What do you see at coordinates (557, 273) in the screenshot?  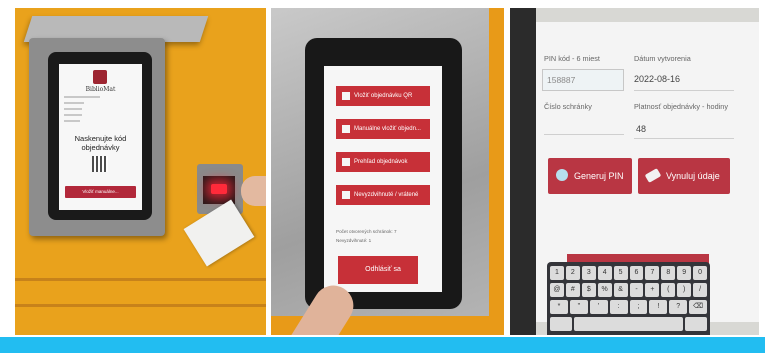 I see `key: 1` at bounding box center [557, 273].